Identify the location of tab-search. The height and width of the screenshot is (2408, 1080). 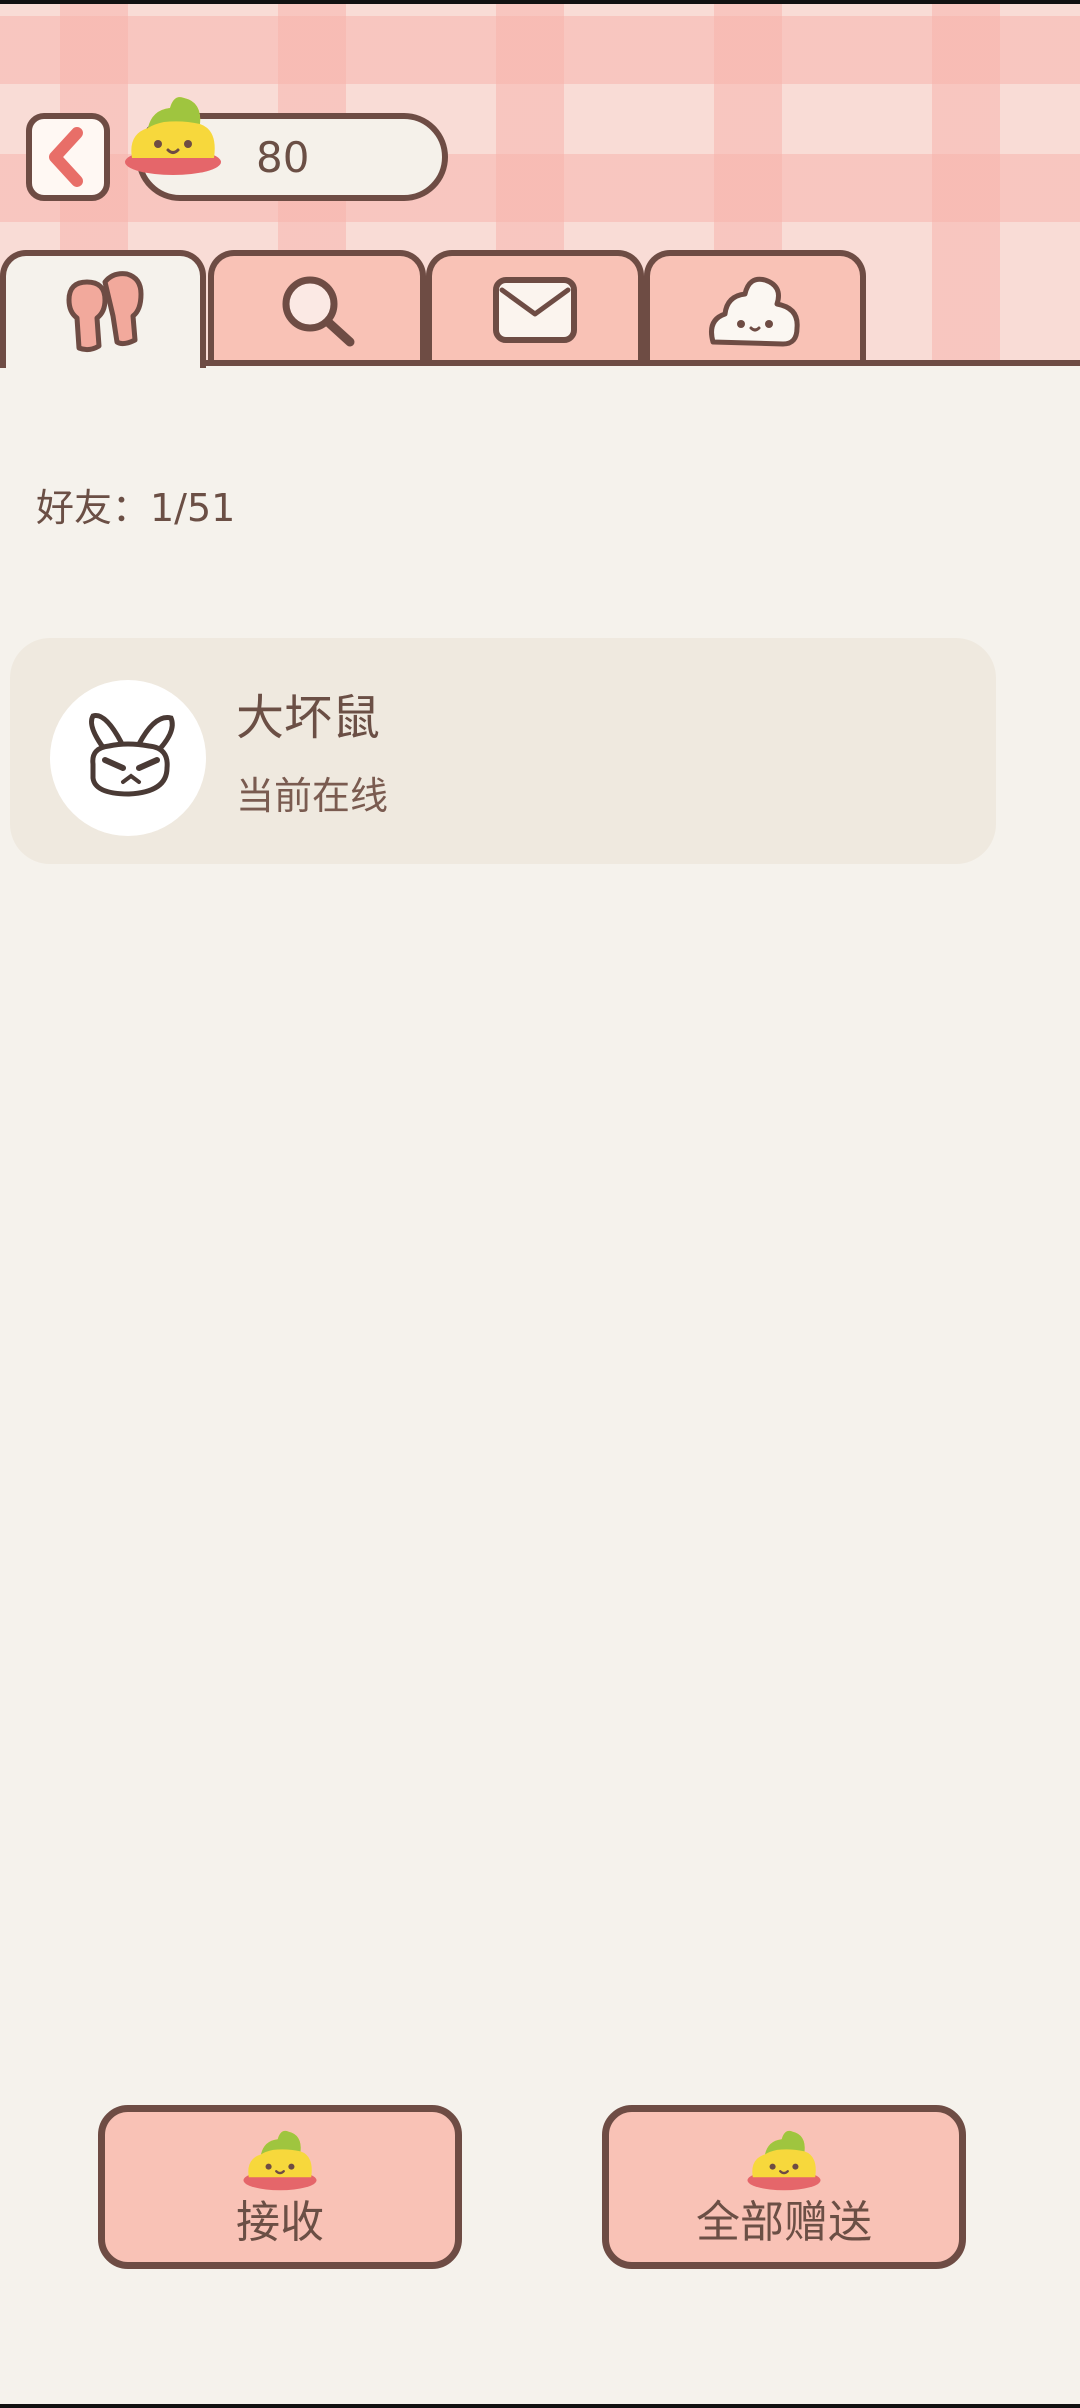
(317, 307).